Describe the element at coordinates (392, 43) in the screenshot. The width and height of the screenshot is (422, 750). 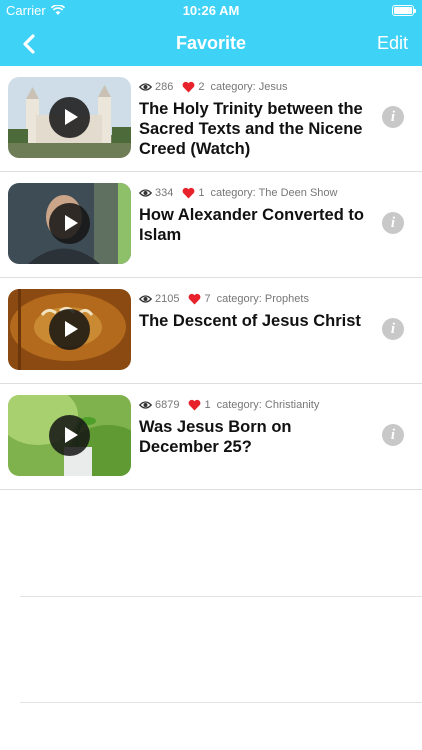
I see `edit-button: Edit` at that location.